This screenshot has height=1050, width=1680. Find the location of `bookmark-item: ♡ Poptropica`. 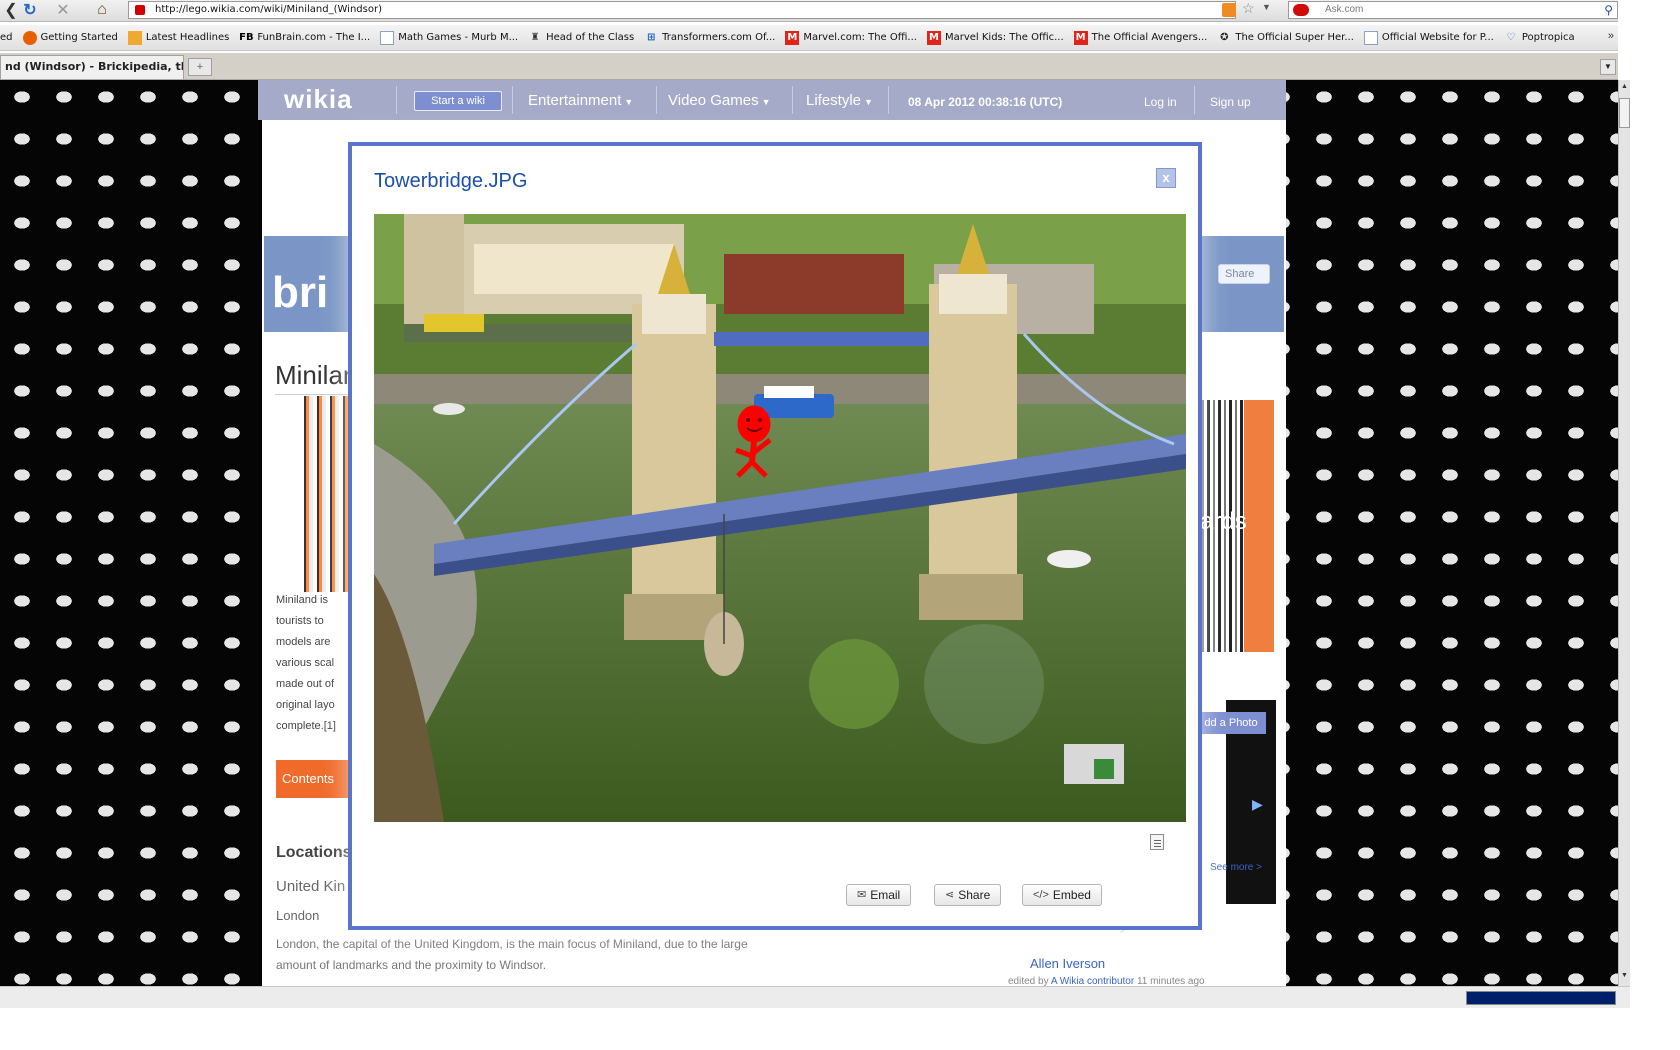

bookmark-item: ♡ Poptropica is located at coordinates (1539, 38).